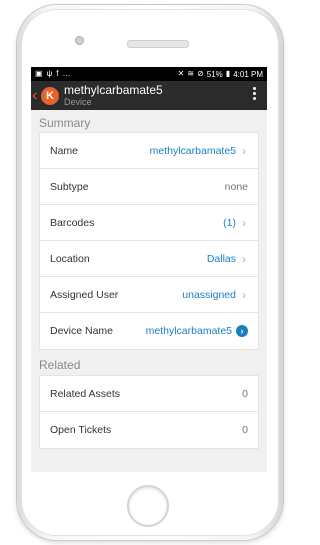 The image size is (320, 545). I want to click on row-device-name: Device Name methylcarbamate5 ›, so click(149, 331).